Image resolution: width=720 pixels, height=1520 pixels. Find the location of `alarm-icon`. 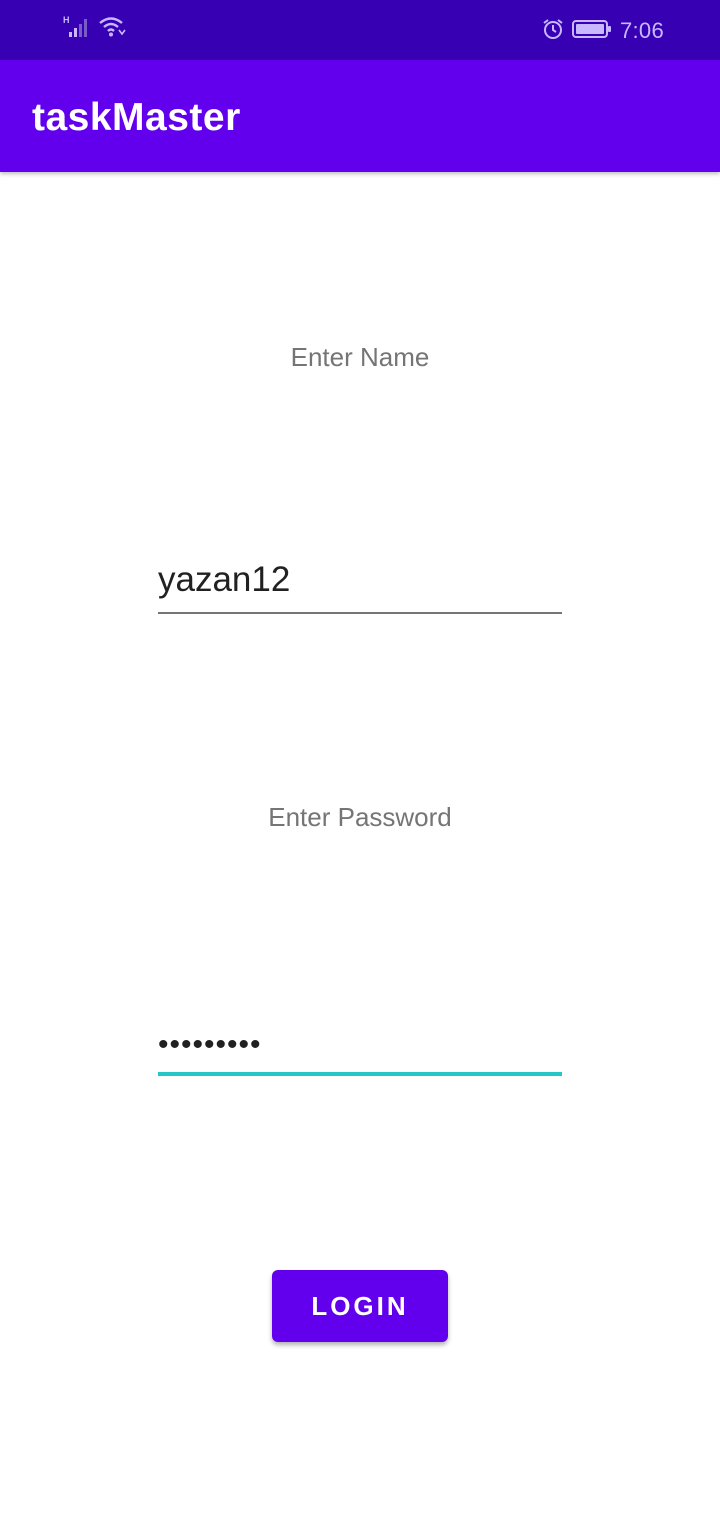

alarm-icon is located at coordinates (553, 31).